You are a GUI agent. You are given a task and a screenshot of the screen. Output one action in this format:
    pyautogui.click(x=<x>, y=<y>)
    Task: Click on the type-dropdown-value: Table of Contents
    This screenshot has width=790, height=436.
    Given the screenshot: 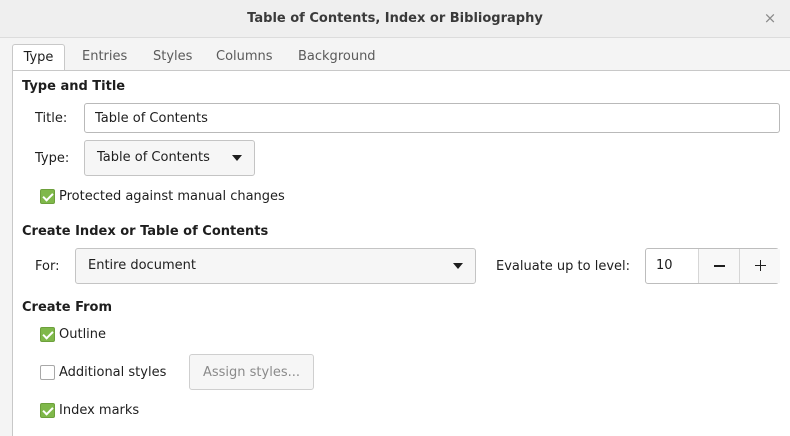 What is the action you would take?
    pyautogui.click(x=153, y=157)
    